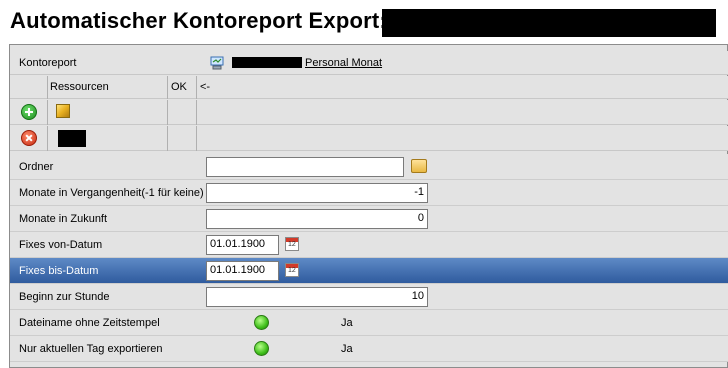 Image resolution: width=728 pixels, height=368 pixels. I want to click on ordner-label: Ordner, so click(36, 167).